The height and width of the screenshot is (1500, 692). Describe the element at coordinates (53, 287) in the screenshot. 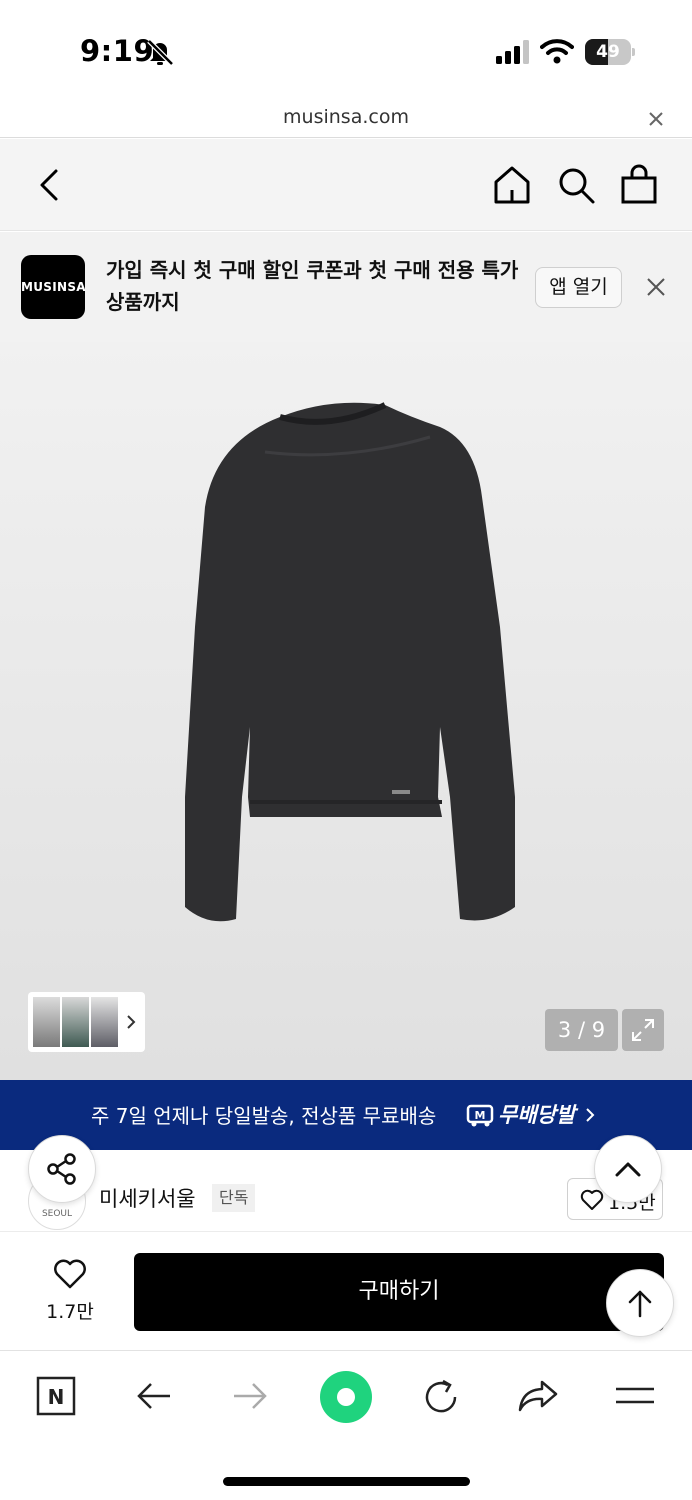

I see `musinsa-logo: MUSINSA` at that location.